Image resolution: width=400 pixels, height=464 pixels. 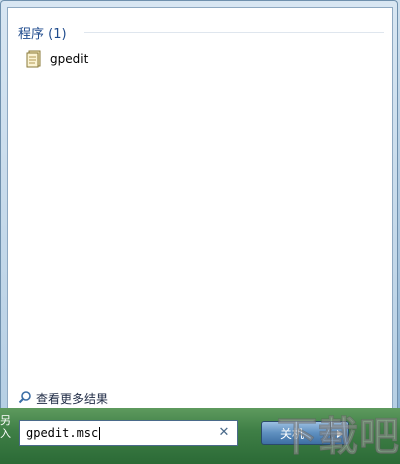 What do you see at coordinates (292, 433) in the screenshot?
I see `shutdown-button-label: 关机` at bounding box center [292, 433].